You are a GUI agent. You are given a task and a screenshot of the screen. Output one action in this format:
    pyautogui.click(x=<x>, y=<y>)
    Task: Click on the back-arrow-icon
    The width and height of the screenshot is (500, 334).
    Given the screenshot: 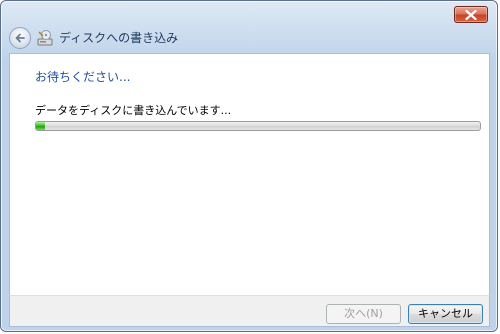 What is the action you would take?
    pyautogui.click(x=20, y=38)
    